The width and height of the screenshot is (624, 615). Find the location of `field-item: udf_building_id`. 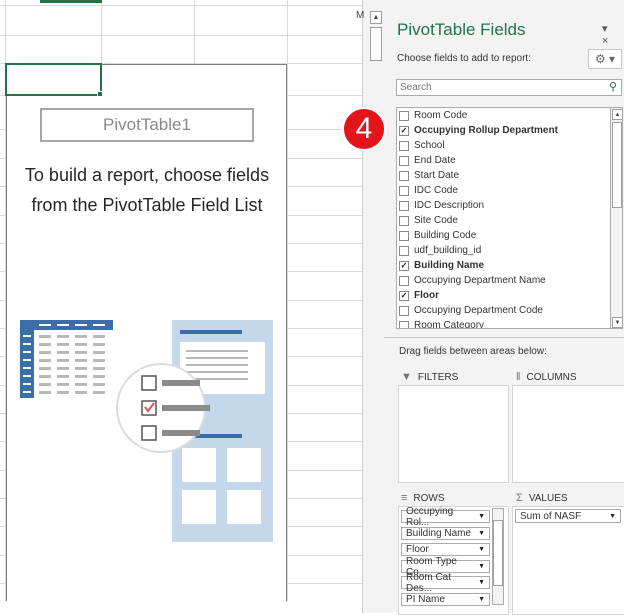

field-item: udf_building_id is located at coordinates (440, 250).